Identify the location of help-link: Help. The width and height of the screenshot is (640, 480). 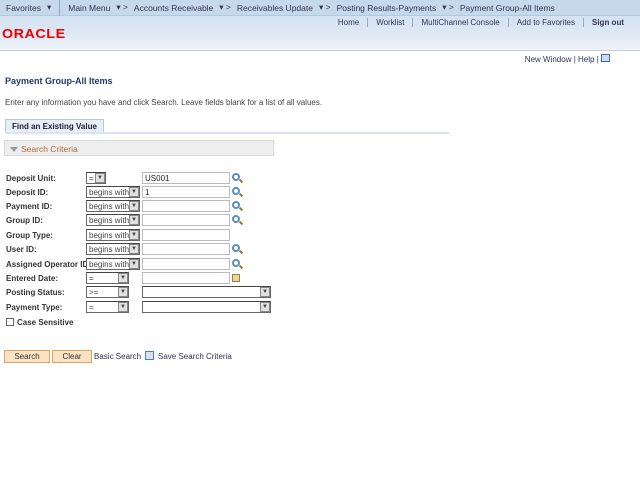
(586, 59).